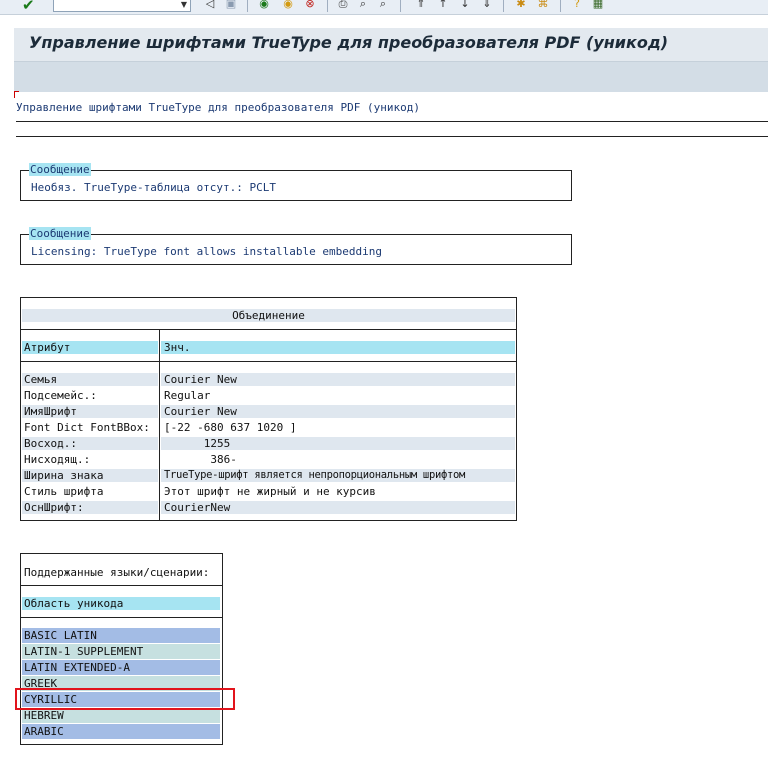  What do you see at coordinates (154, 187) in the screenshot?
I see `message-text: Необяз. TrueType-таблица отсут.: PCLT` at bounding box center [154, 187].